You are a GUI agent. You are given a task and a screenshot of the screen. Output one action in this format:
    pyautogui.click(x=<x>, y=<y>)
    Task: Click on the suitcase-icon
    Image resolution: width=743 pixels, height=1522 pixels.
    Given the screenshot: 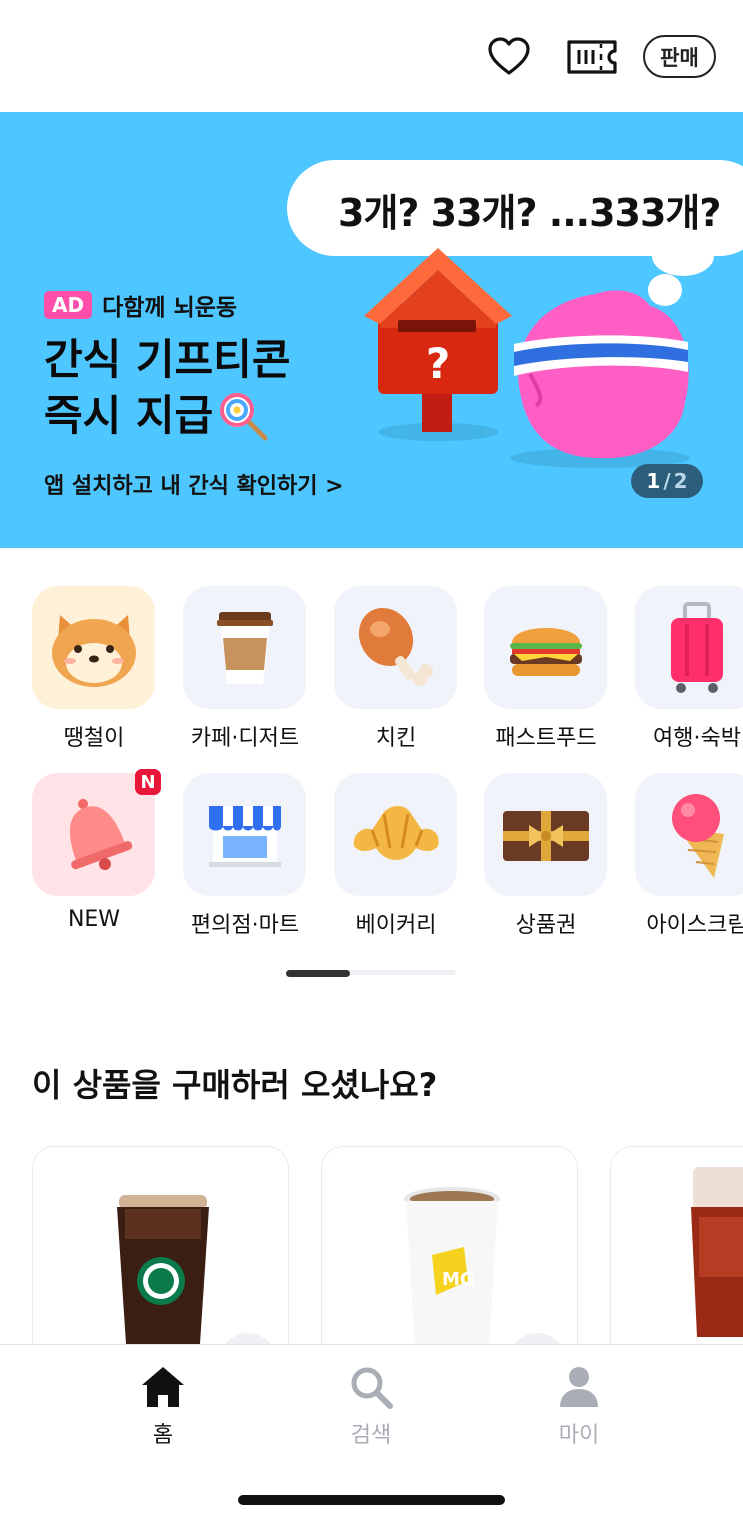 What is the action you would take?
    pyautogui.click(x=689, y=647)
    